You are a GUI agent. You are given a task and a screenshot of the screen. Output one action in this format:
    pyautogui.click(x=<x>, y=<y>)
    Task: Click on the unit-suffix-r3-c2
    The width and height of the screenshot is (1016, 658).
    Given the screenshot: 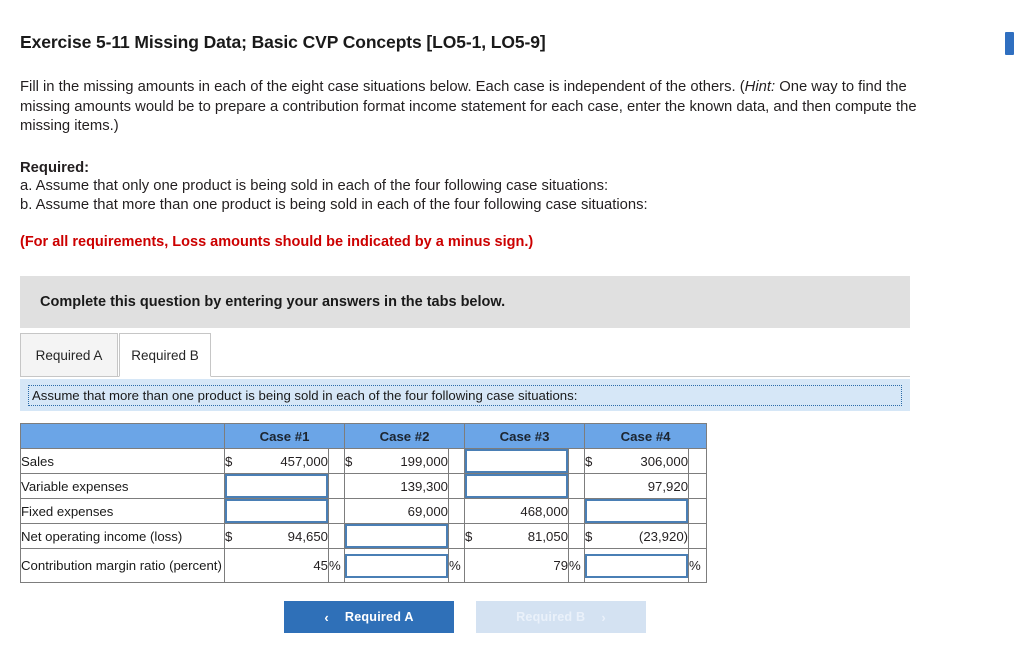 What is the action you would take?
    pyautogui.click(x=577, y=536)
    